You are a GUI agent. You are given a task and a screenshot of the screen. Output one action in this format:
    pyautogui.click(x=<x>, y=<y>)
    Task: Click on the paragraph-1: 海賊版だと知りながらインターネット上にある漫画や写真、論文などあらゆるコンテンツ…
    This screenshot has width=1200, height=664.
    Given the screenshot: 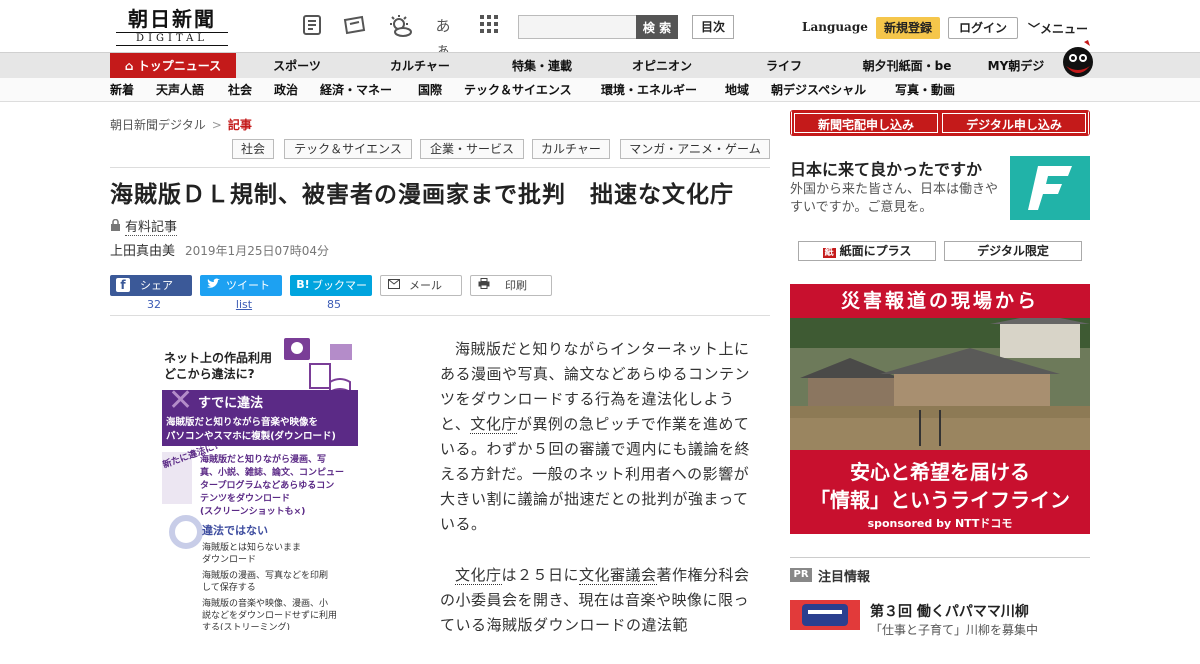 What is the action you would take?
    pyautogui.click(x=595, y=437)
    